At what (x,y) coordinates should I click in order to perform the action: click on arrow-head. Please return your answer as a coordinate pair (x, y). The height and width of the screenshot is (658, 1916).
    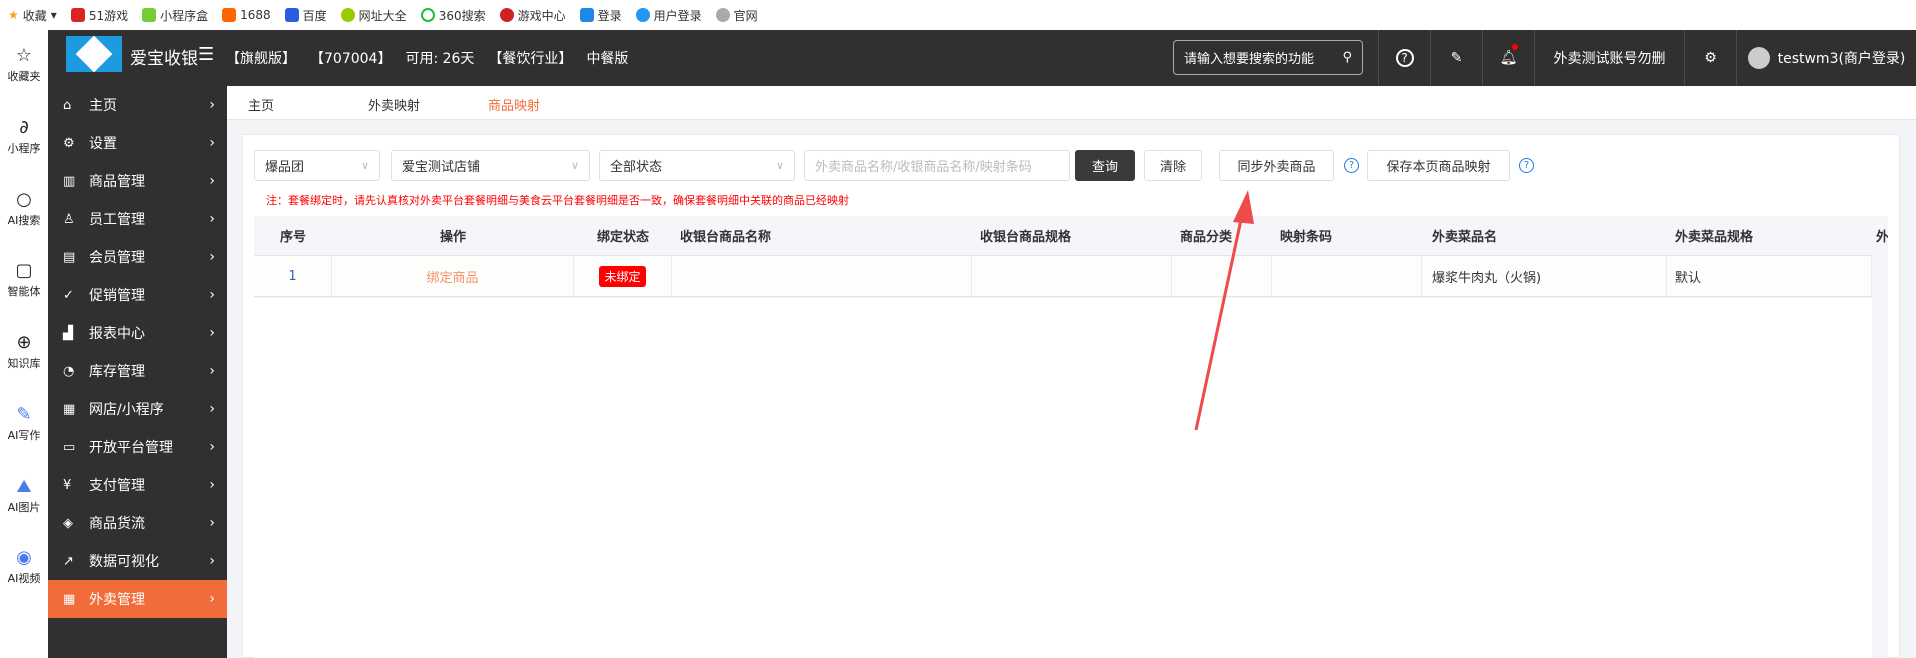
    Looking at the image, I should click on (1243, 207).